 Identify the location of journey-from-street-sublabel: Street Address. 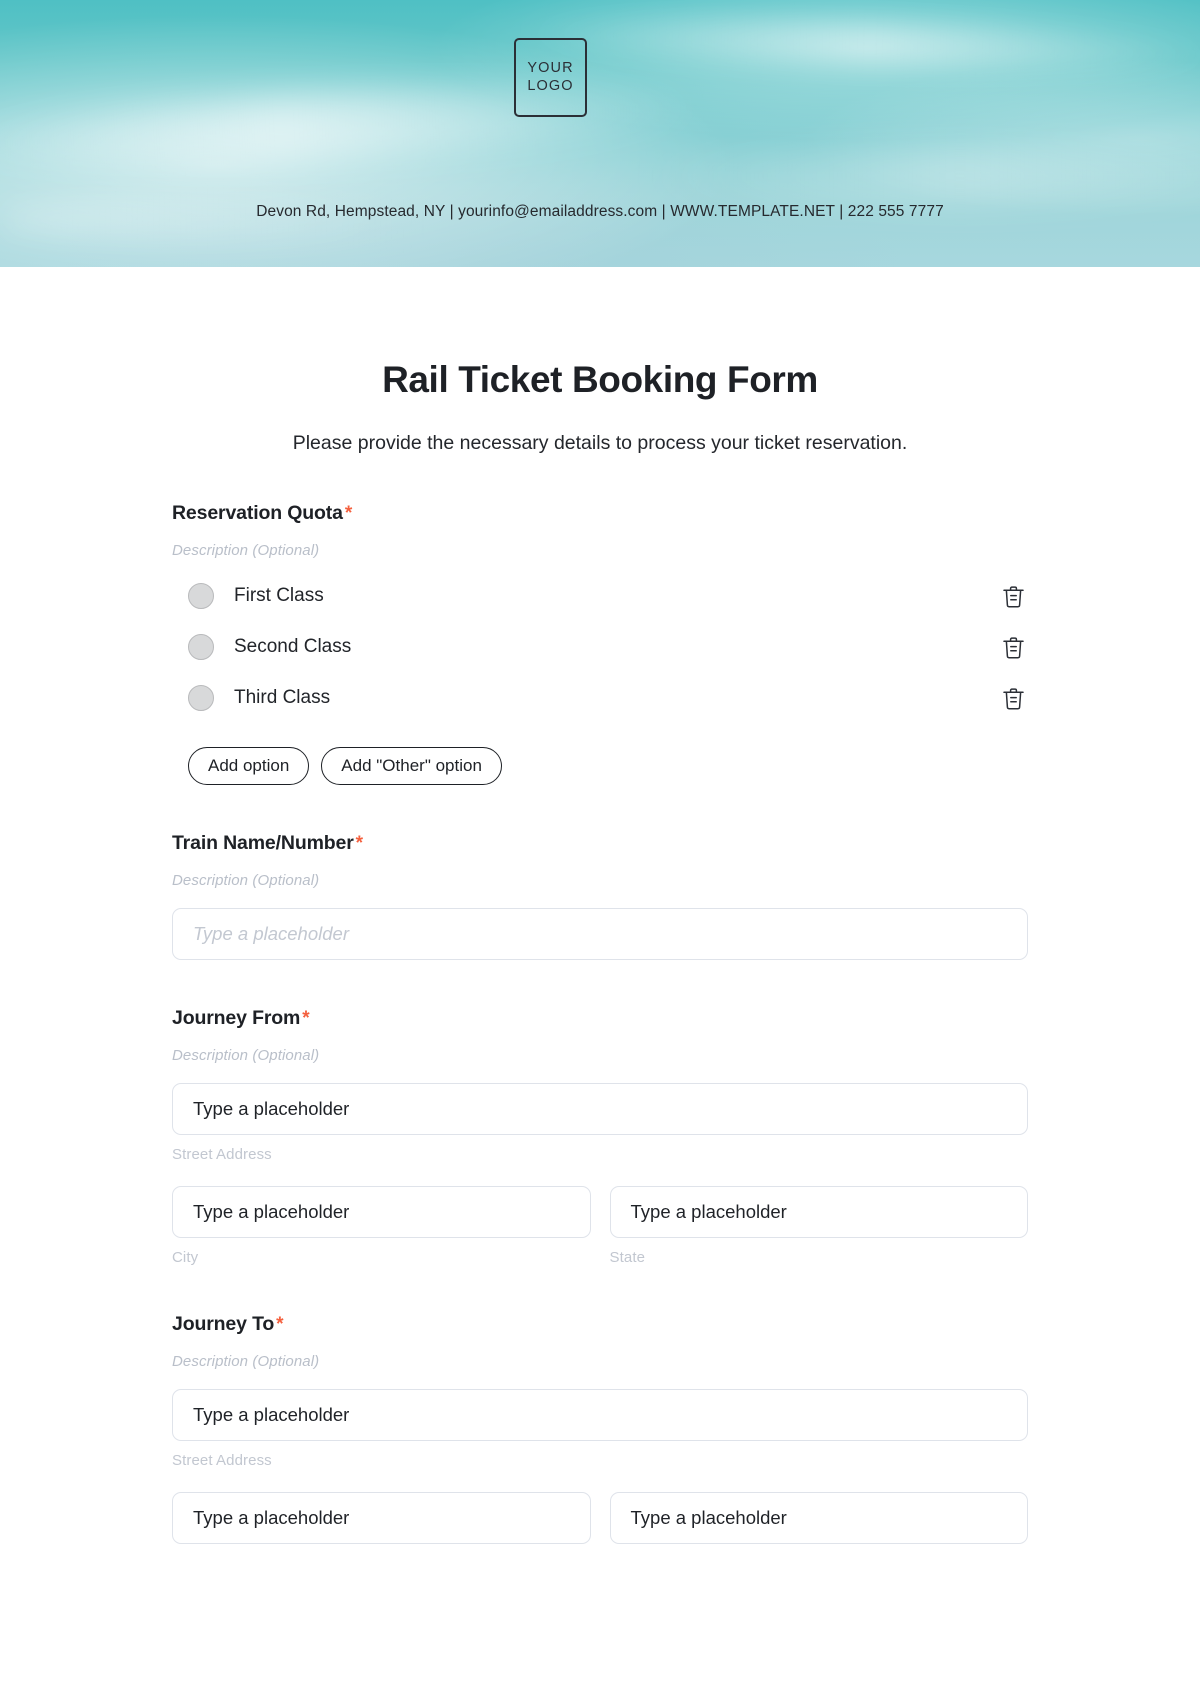
(222, 1154).